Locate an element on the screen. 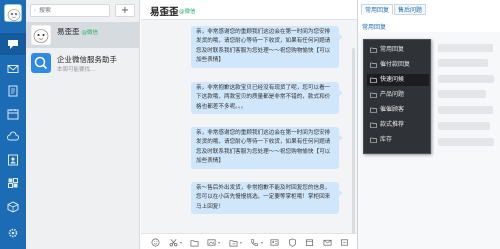 The height and width of the screenshot is (249, 500). cube-icon is located at coordinates (13, 207).